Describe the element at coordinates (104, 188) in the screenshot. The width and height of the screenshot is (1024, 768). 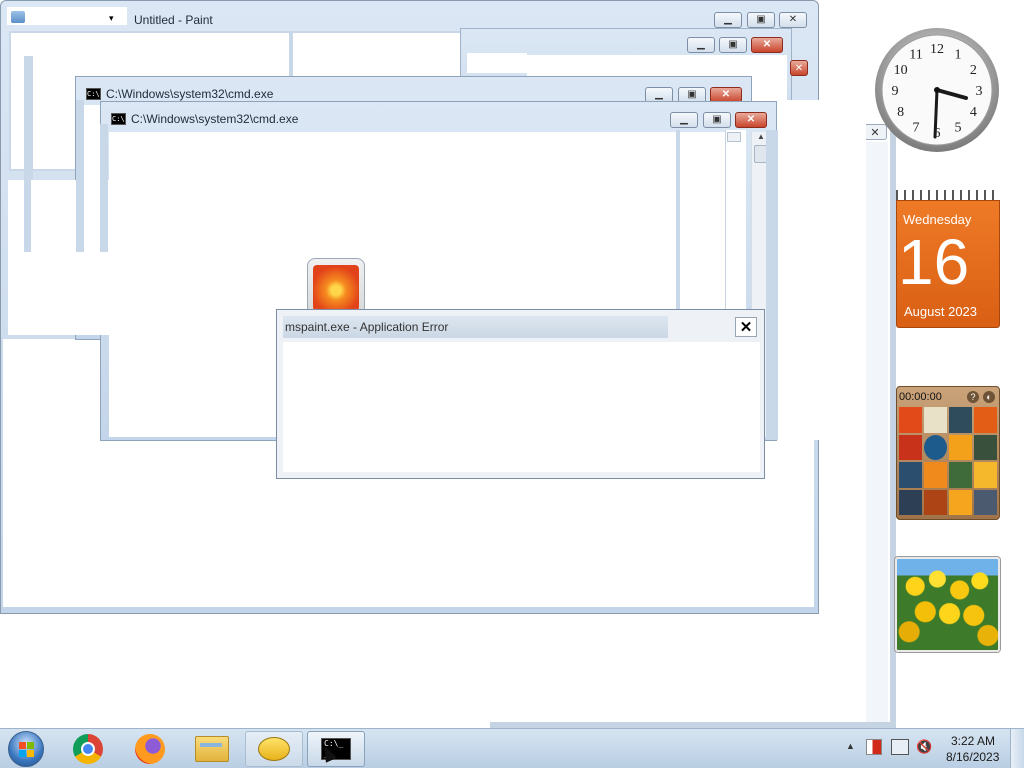
I see `ghost-strip-c` at that location.